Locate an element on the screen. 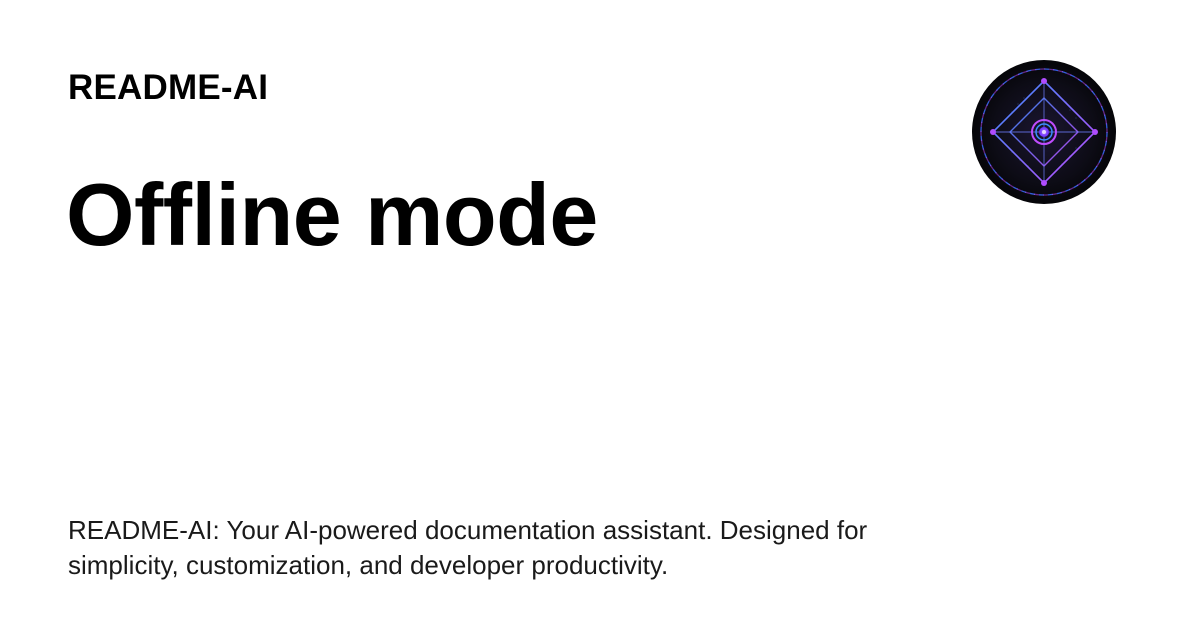 The height and width of the screenshot is (630, 1200). page-title: Offline mode is located at coordinates (332, 214).